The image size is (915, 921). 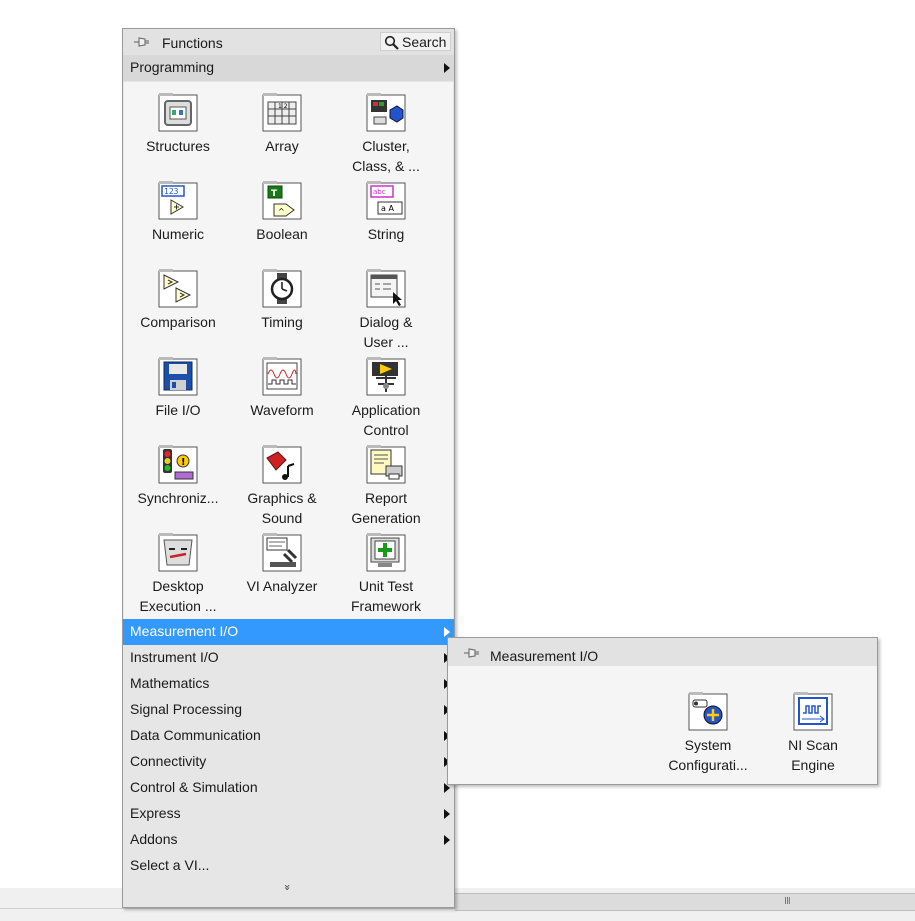 I want to click on search-label: Search, so click(x=424, y=42).